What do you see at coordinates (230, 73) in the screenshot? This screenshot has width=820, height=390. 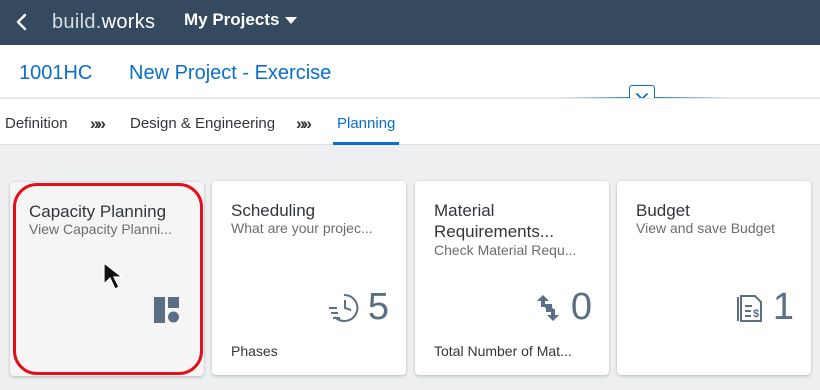 I see `project-name: New Project - Exercise` at bounding box center [230, 73].